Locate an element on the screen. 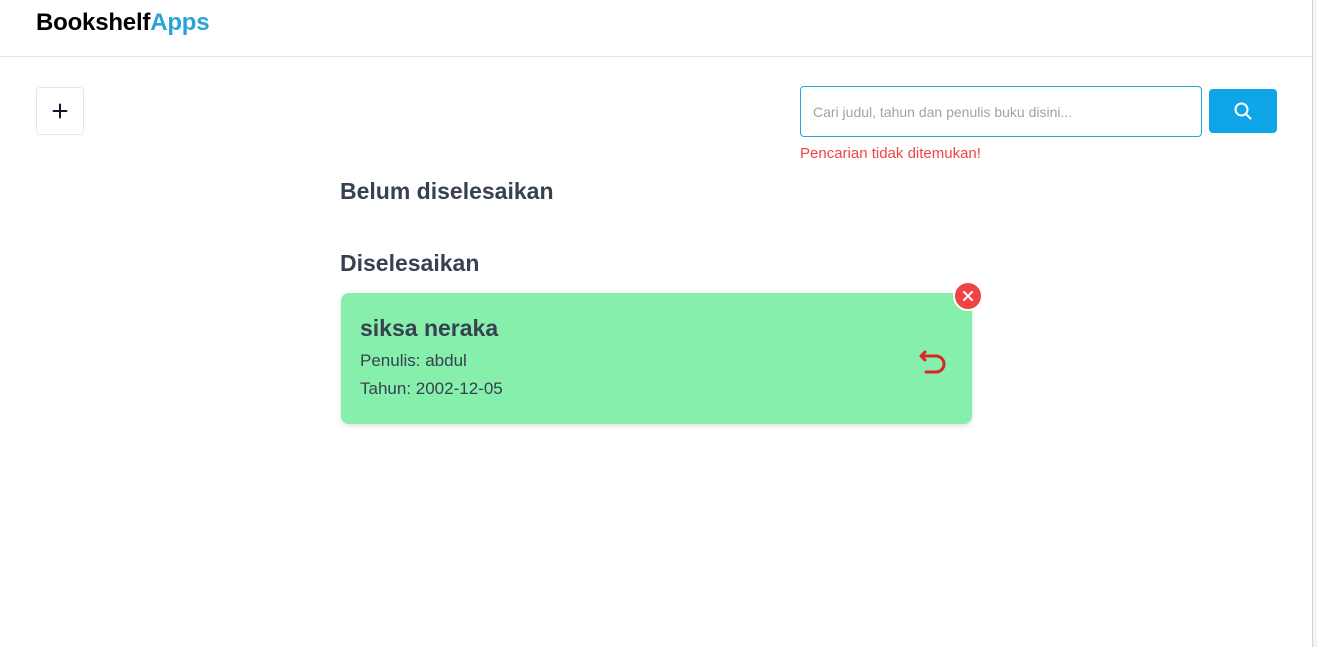 This screenshot has height=647, width=1317. move-to-unfinished-button is located at coordinates (933, 360).